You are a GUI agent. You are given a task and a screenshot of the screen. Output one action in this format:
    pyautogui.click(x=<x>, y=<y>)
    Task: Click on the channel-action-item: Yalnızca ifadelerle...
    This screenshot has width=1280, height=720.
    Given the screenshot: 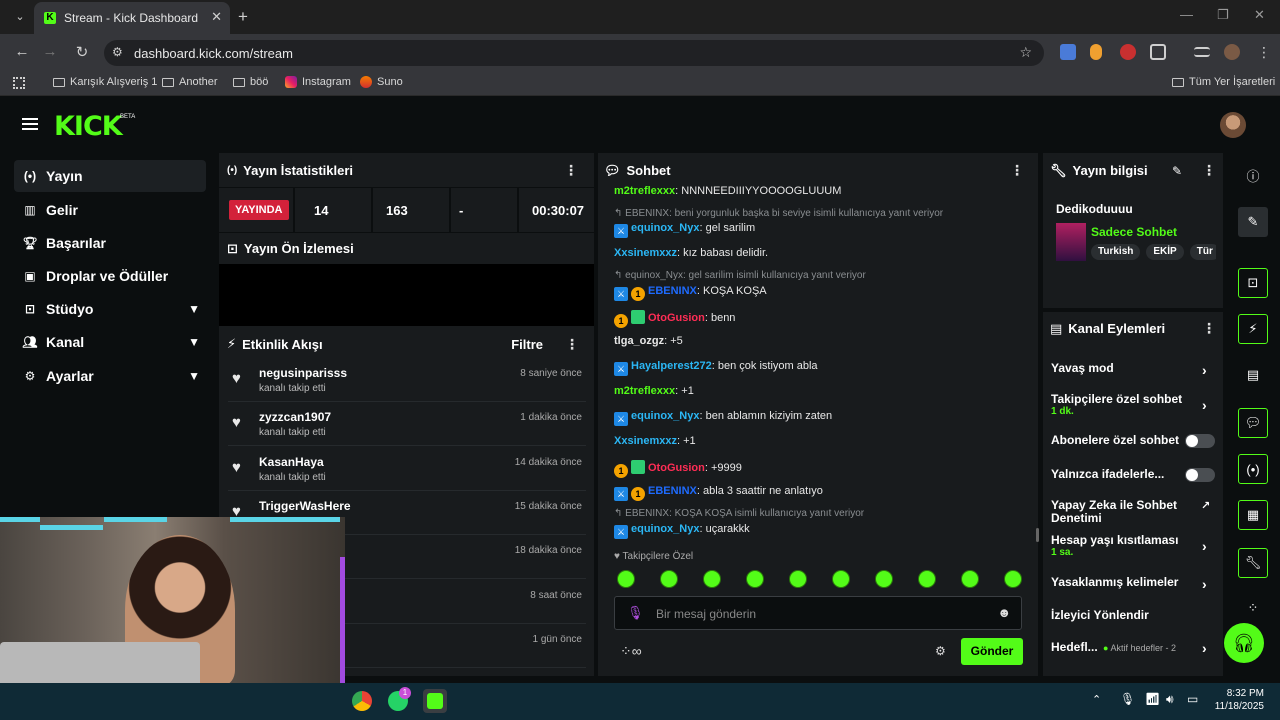 What is the action you would take?
    pyautogui.click(x=1133, y=475)
    